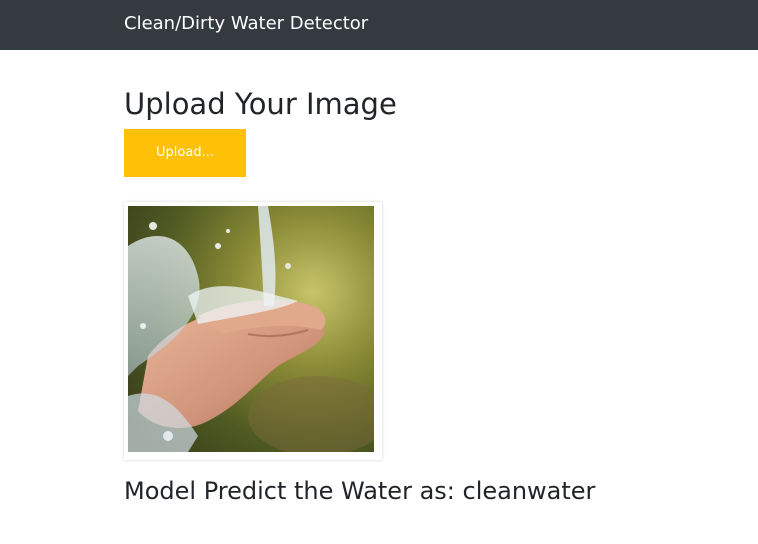  I want to click on water-hands-photo, so click(251, 329).